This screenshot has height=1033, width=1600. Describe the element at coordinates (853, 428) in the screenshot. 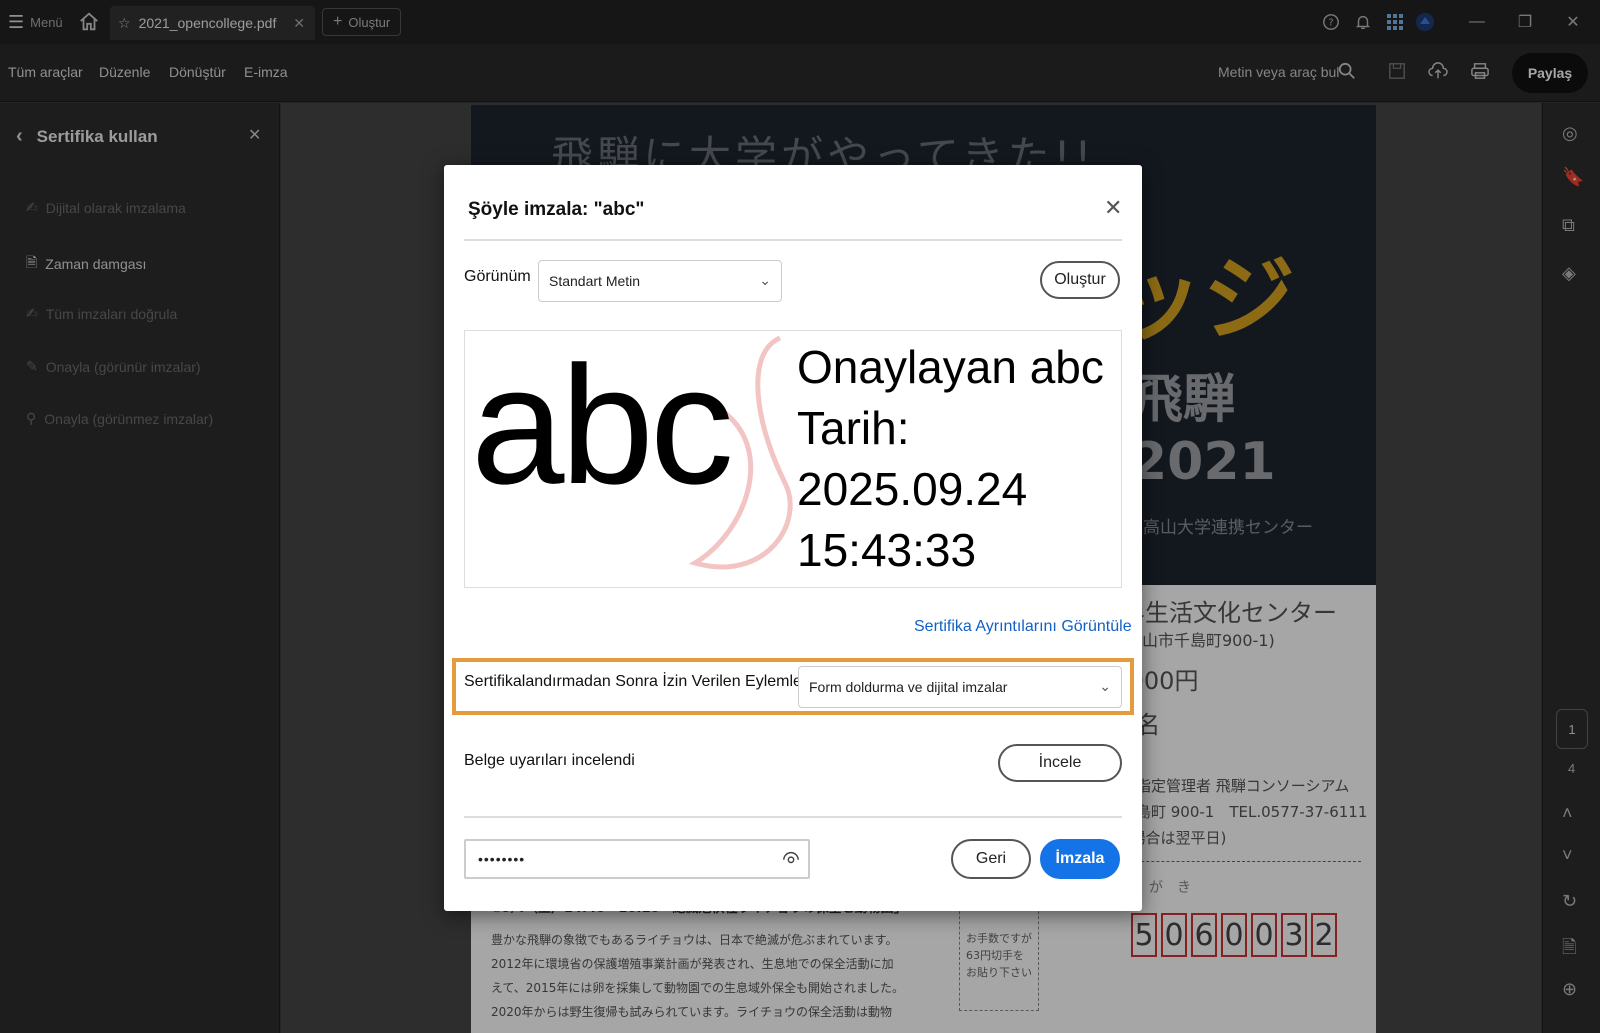

I see `signature-line: Tarih:` at that location.